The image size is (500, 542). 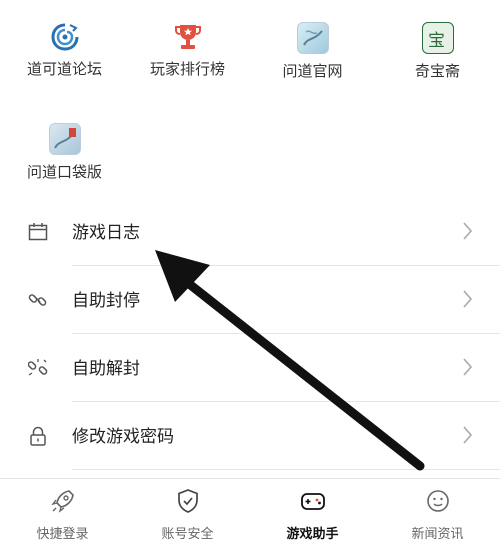 I want to click on tab-quick-login: 快捷登录, so click(x=62, y=510).